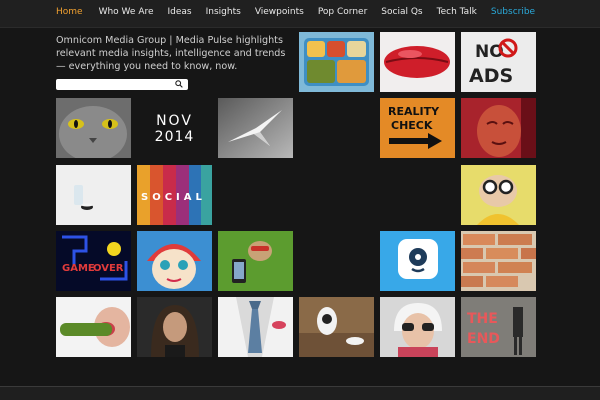 The width and height of the screenshot is (600, 400). What do you see at coordinates (513, 12) in the screenshot?
I see `nav-subscribe: Subscribe` at bounding box center [513, 12].